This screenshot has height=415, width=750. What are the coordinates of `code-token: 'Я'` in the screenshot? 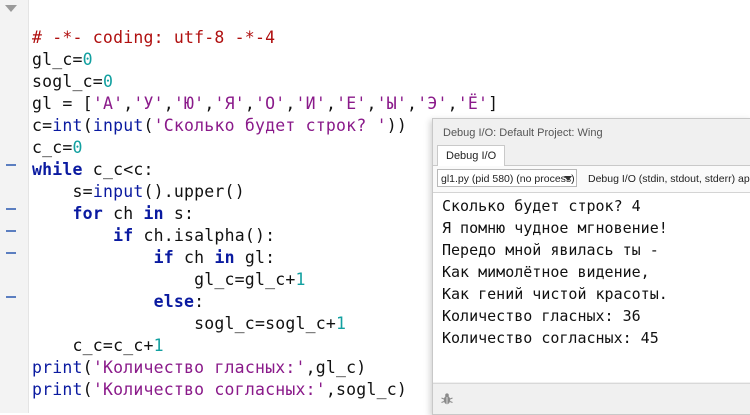 It's located at (229, 103).